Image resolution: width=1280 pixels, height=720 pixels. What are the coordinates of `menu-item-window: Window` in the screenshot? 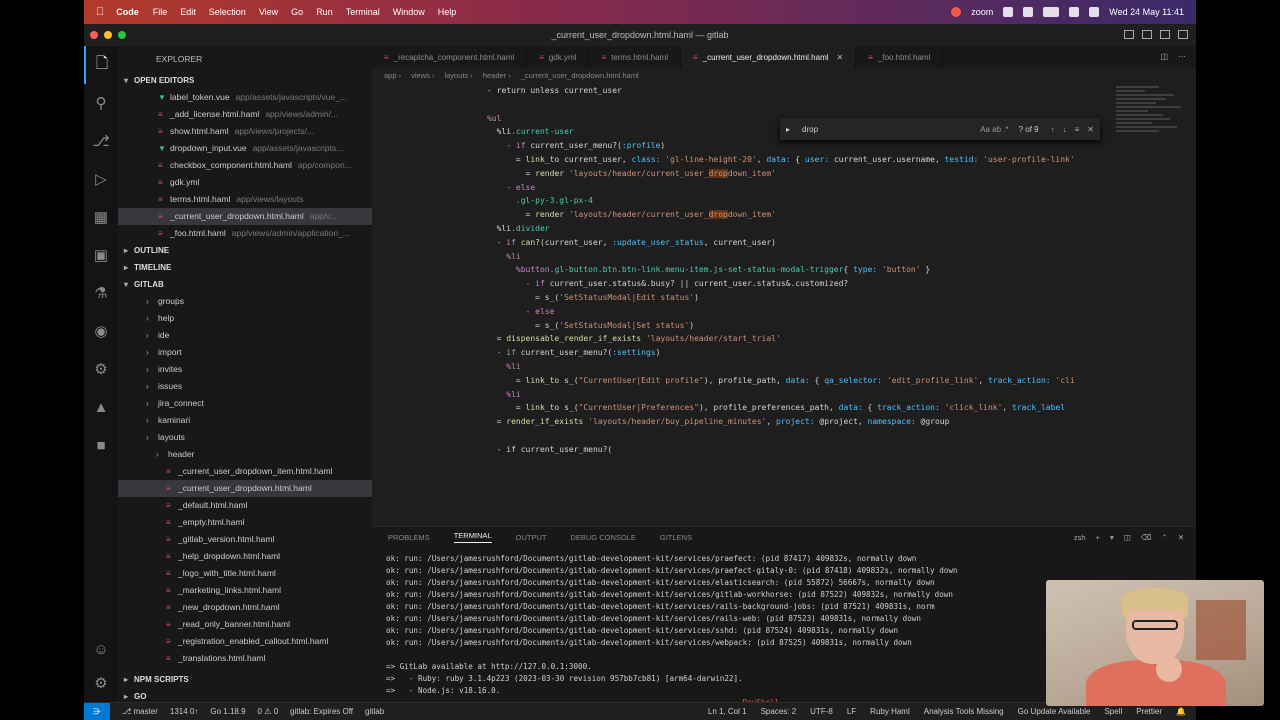 It's located at (409, 12).